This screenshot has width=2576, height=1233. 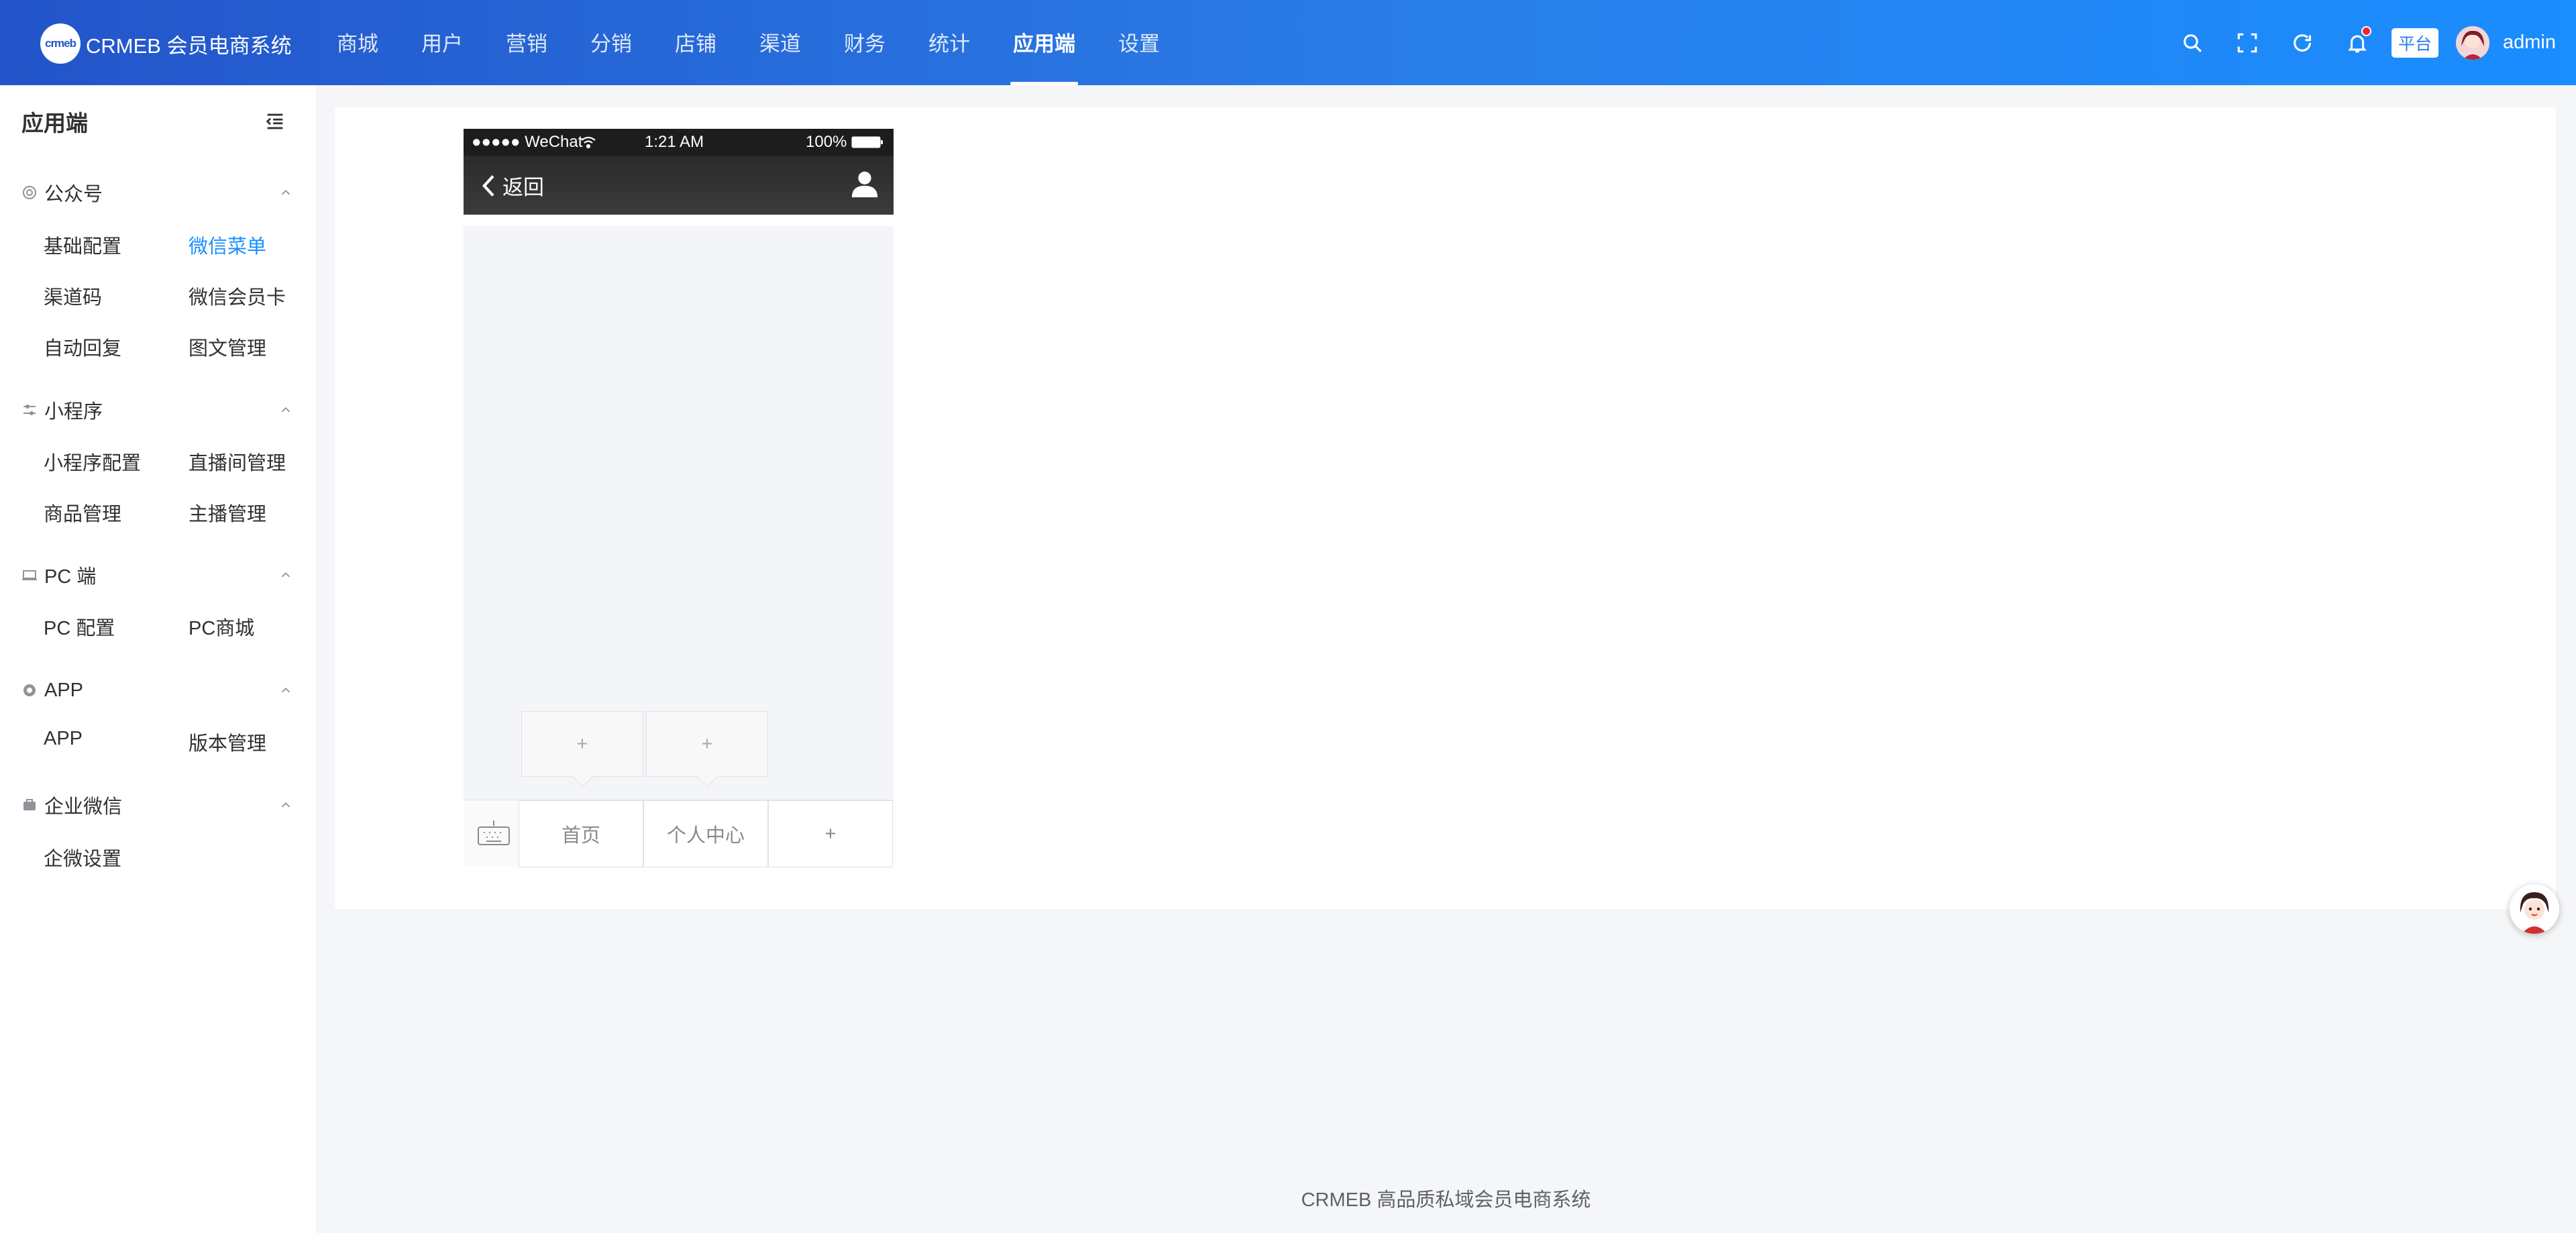 What do you see at coordinates (949, 43) in the screenshot?
I see `nav-item-statistics: 统计` at bounding box center [949, 43].